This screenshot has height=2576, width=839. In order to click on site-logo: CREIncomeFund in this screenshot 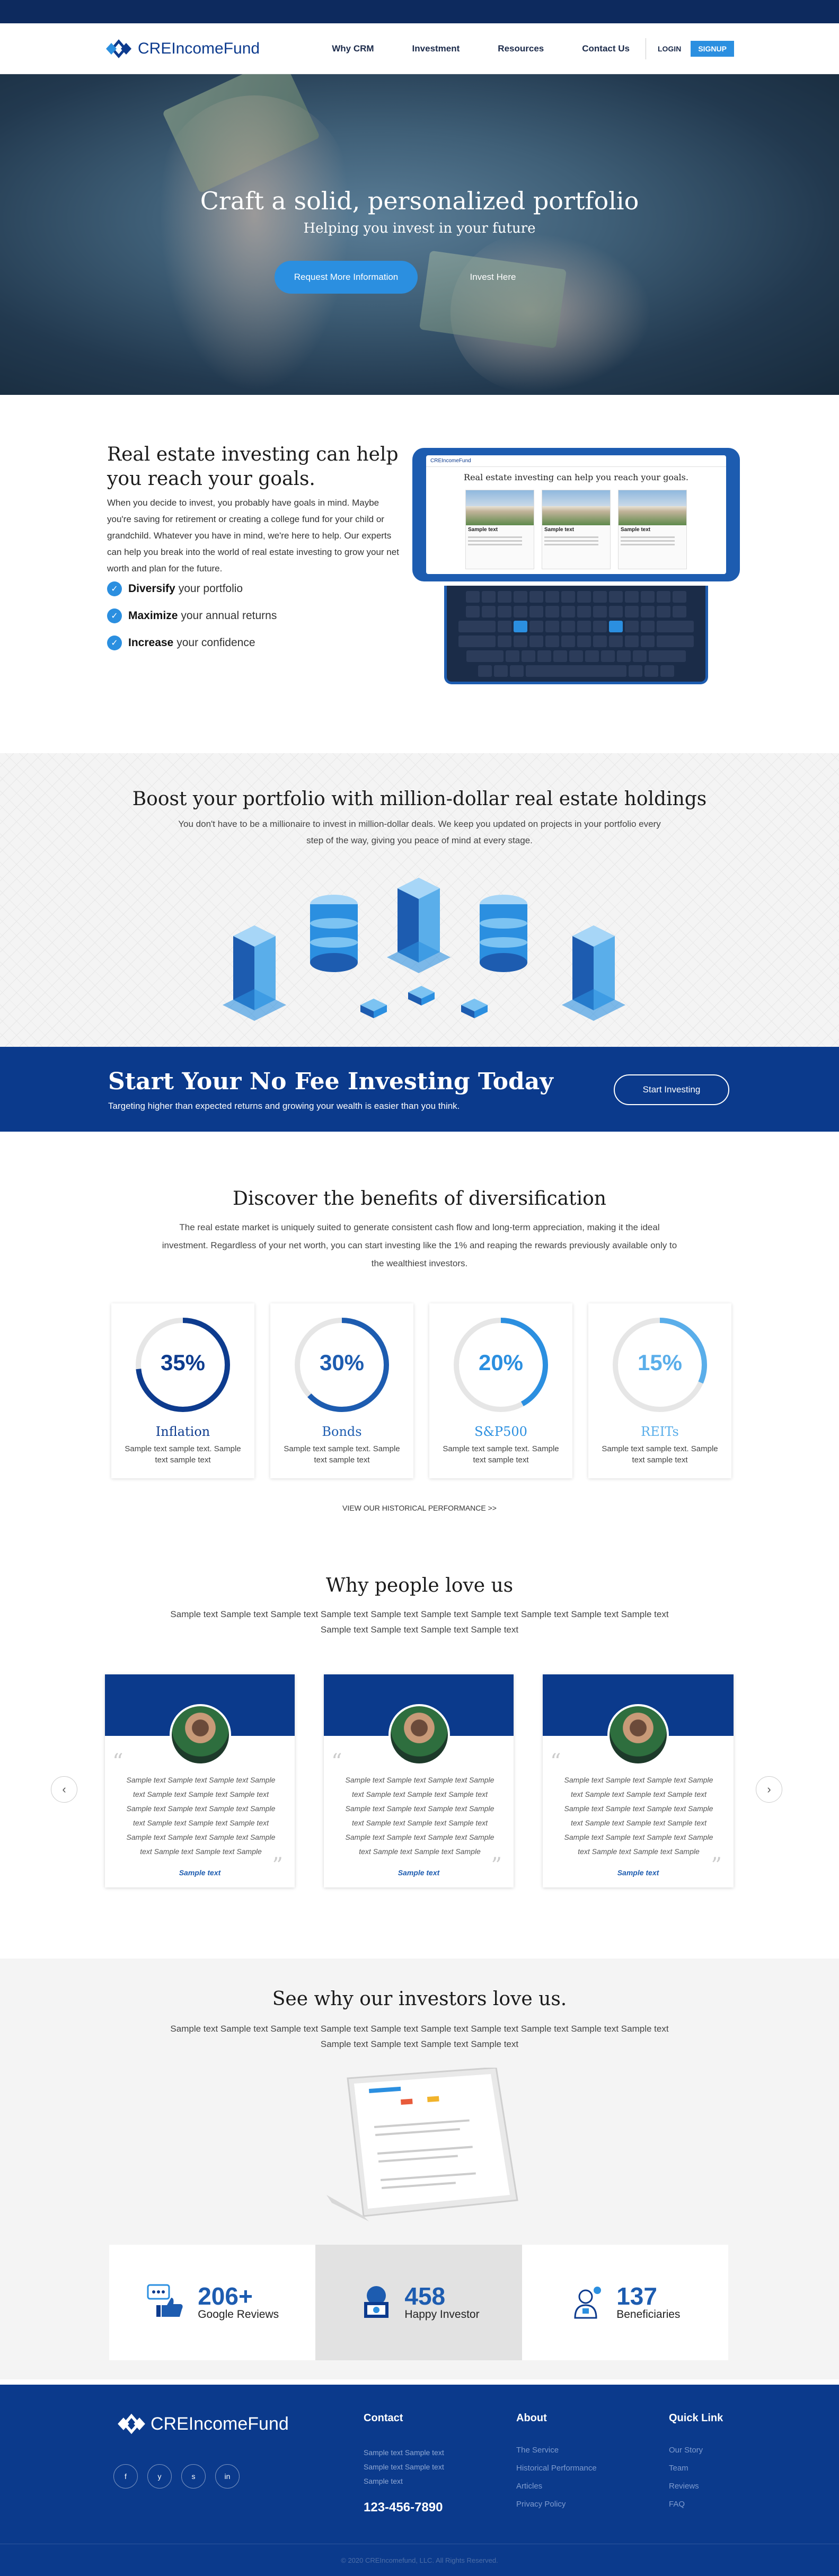, I will do `click(182, 48)`.